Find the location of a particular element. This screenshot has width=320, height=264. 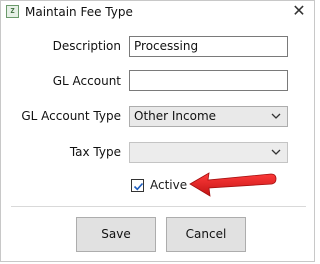

title-bar: Z Maintain Fee Type ✕ is located at coordinates (157, 13).